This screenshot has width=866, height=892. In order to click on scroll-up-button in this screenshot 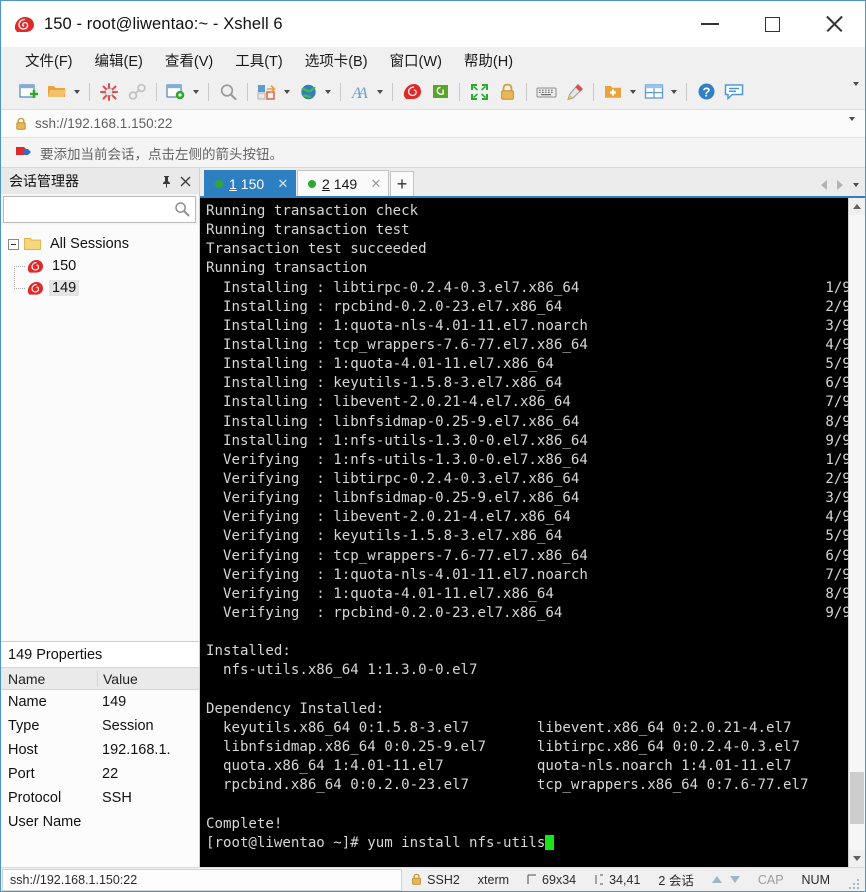, I will do `click(857, 206)`.